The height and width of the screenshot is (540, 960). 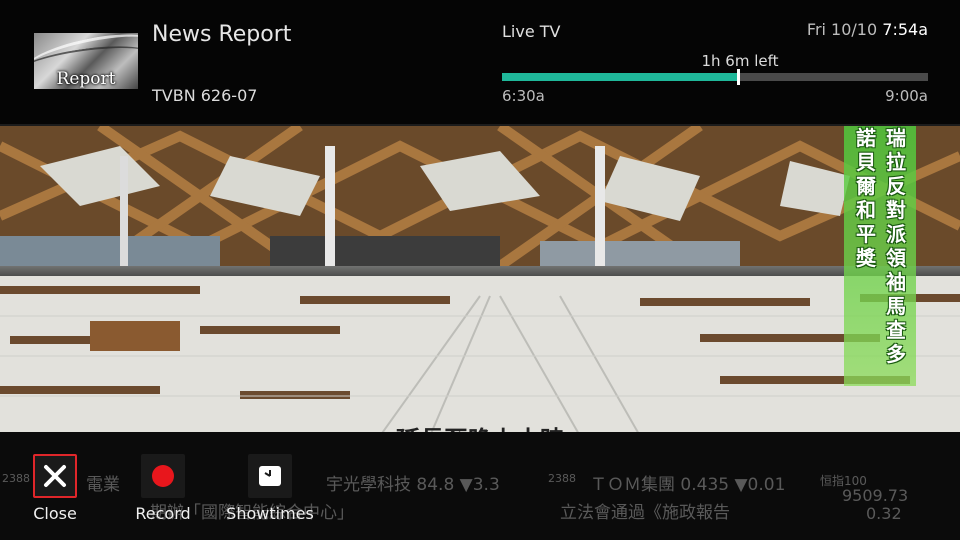 I want to click on current-date: Fri 10/10, so click(x=842, y=29).